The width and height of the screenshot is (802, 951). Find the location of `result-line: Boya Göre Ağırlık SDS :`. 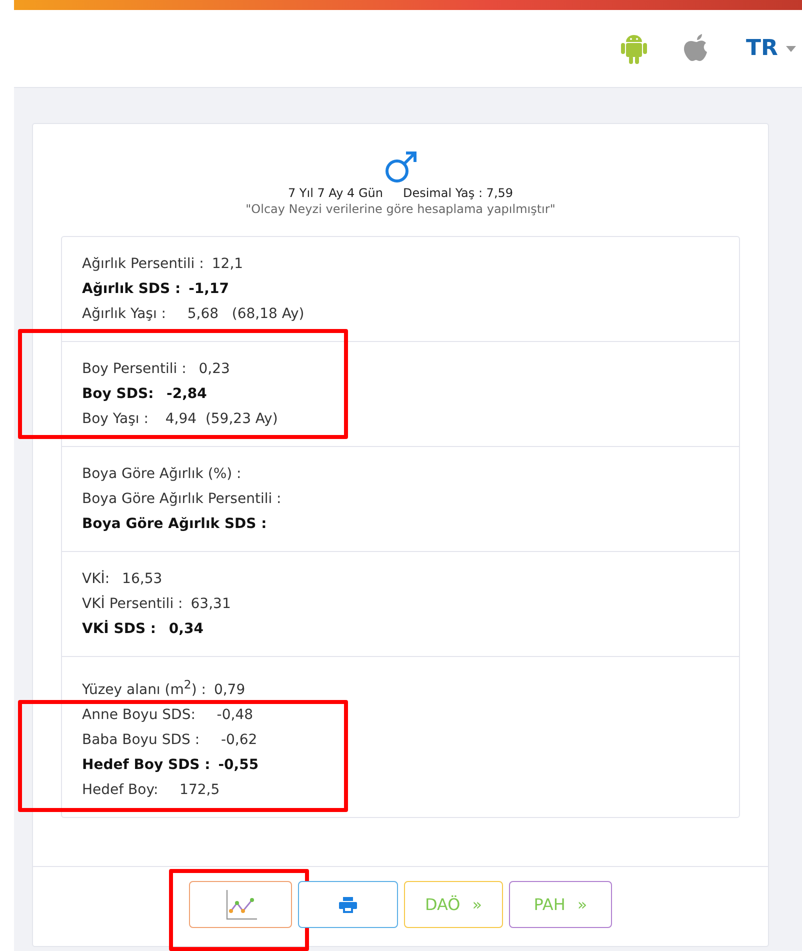

result-line: Boya Göre Ağırlık SDS : is located at coordinates (175, 524).